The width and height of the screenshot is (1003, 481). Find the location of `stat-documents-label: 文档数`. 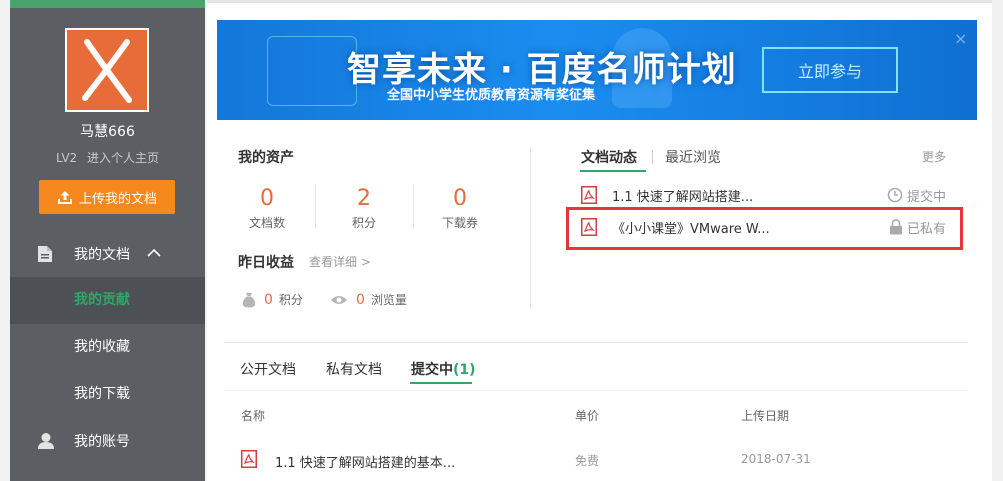

stat-documents-label: 文档数 is located at coordinates (266, 223).